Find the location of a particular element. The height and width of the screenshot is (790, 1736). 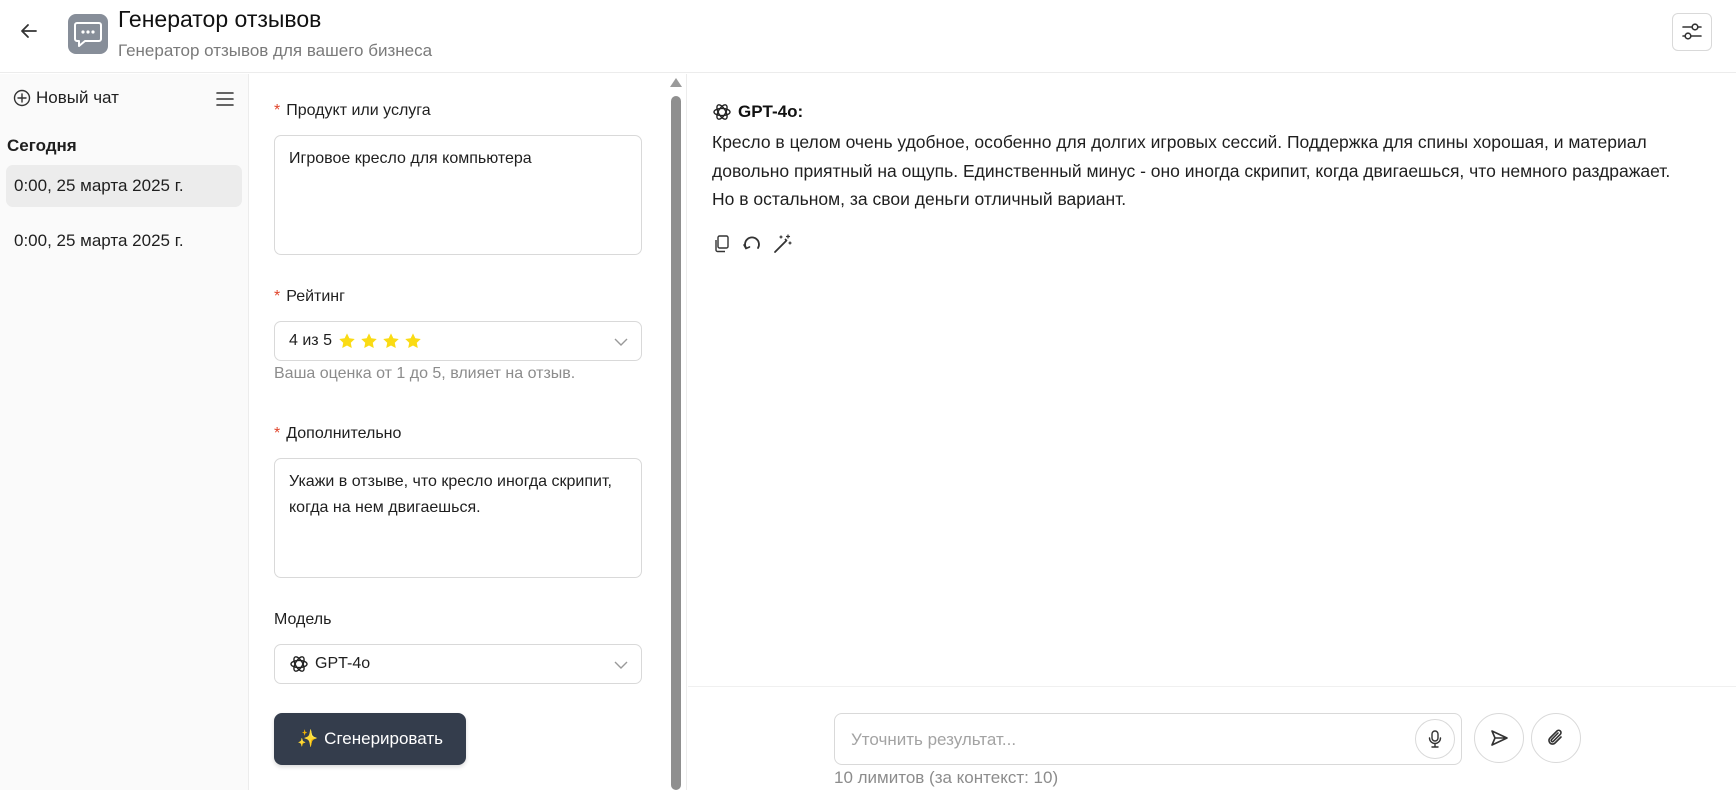

generate-button: ✨ Сгенерировать is located at coordinates (370, 739).